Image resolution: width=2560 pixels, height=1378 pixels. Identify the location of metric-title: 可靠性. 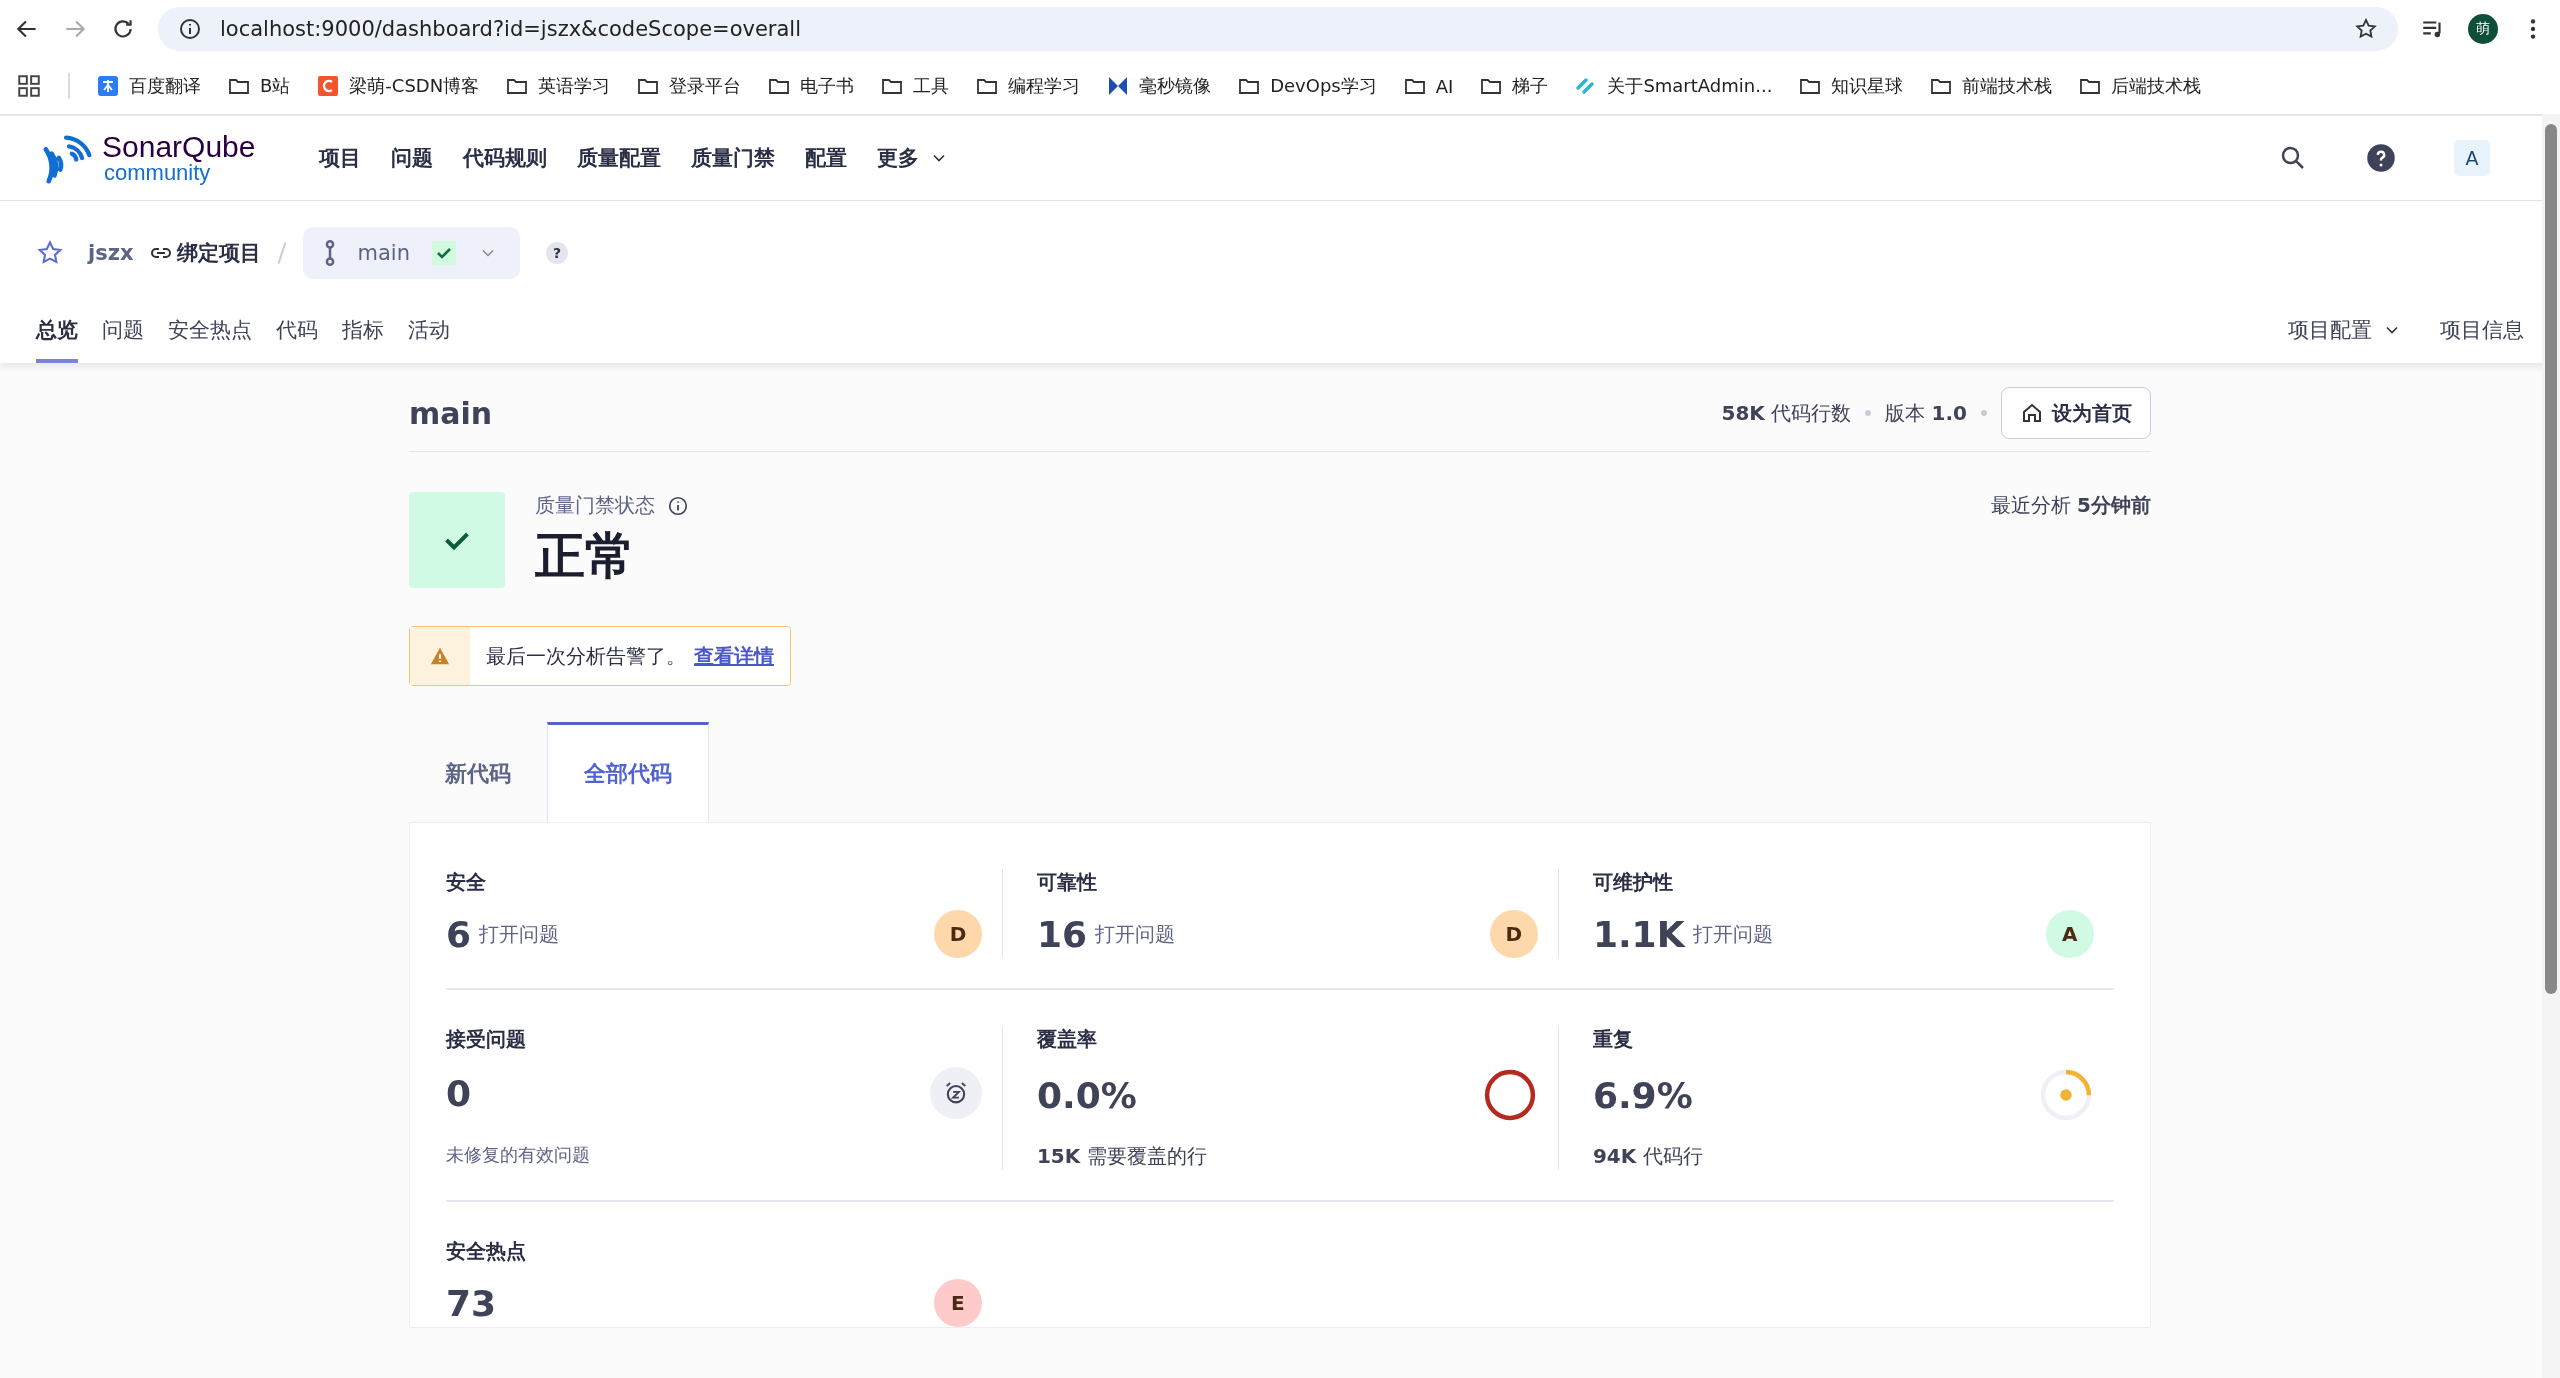
(1067, 882).